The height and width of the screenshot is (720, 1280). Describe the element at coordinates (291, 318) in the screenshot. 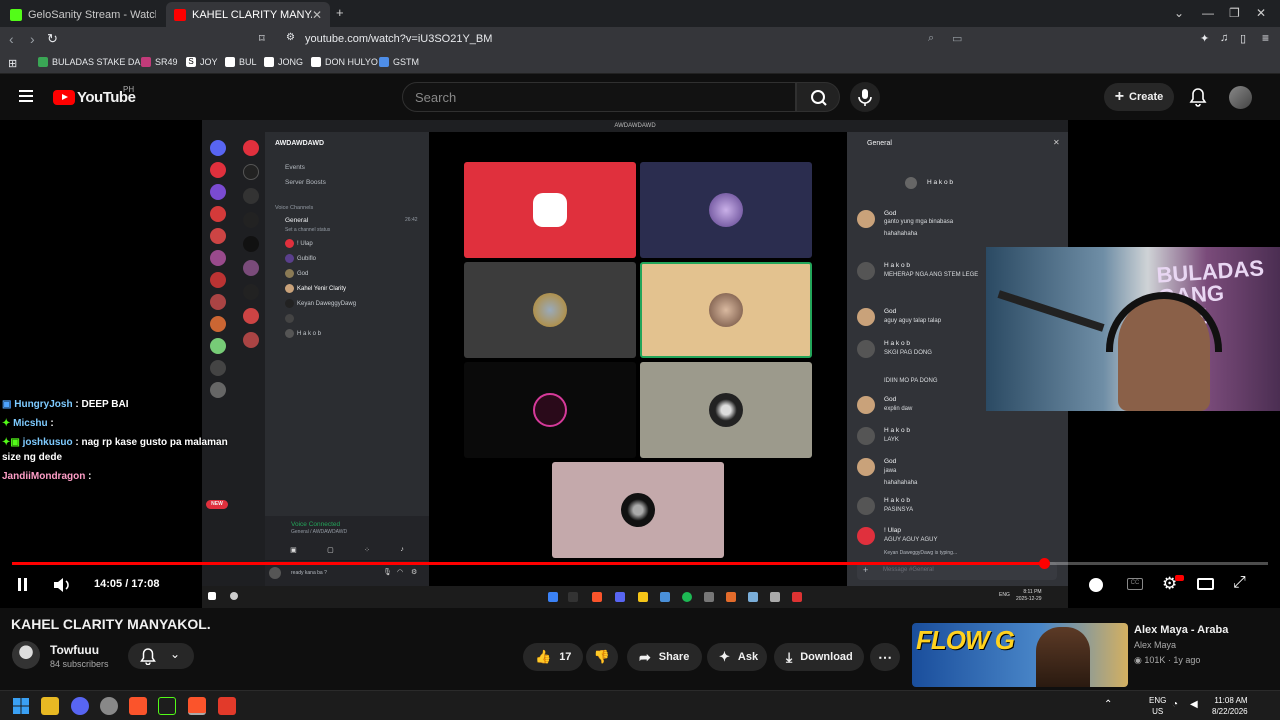

I see `voice-user` at that location.